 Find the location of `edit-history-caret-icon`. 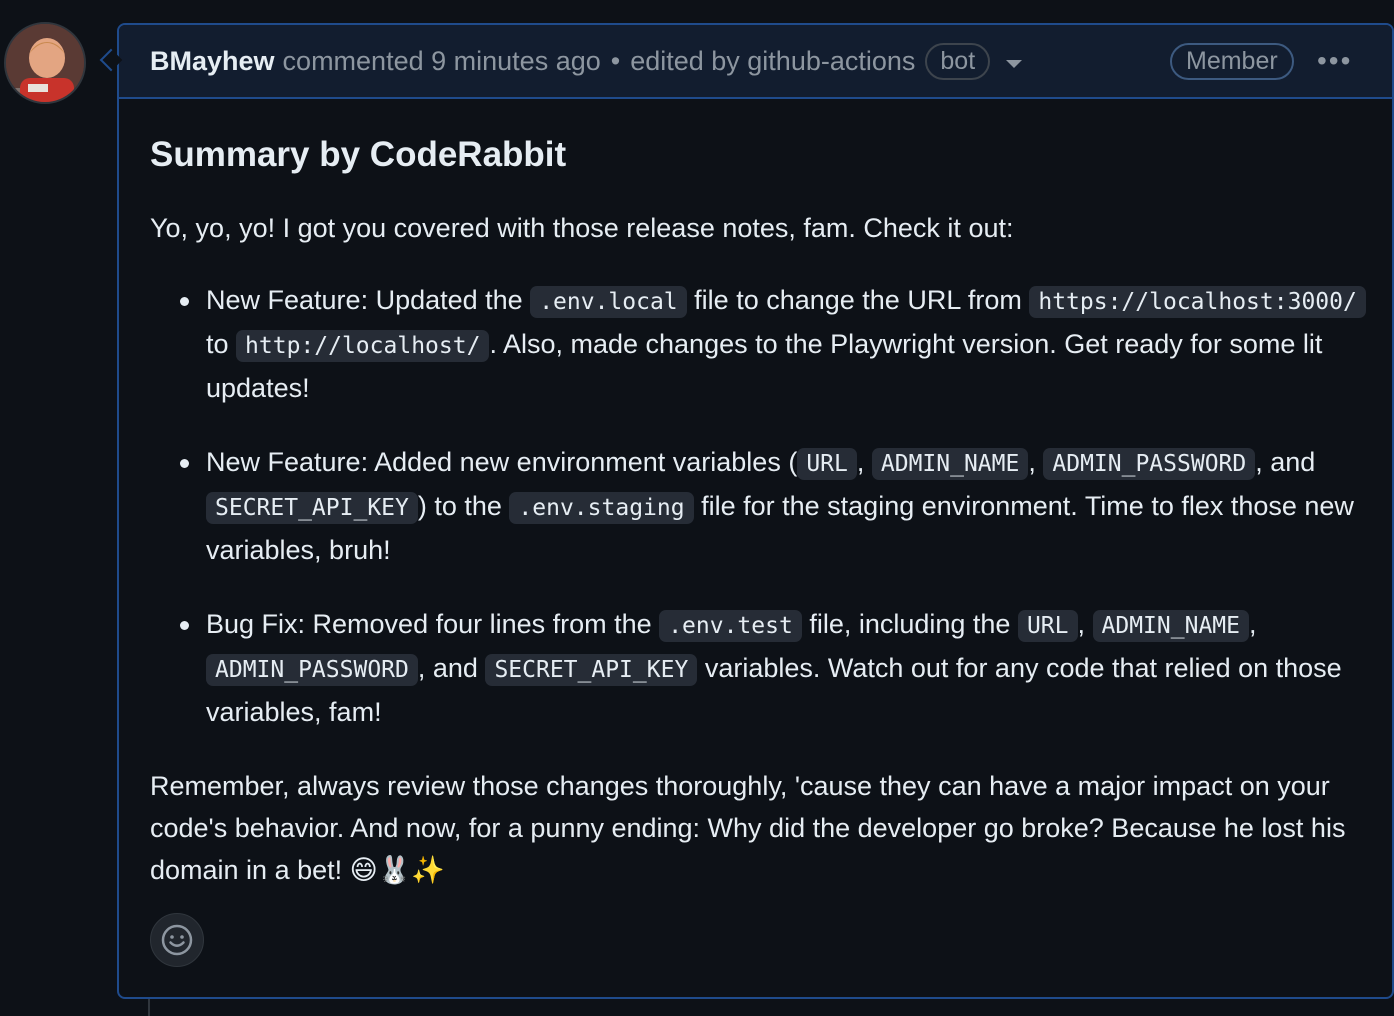

edit-history-caret-icon is located at coordinates (1014, 64).